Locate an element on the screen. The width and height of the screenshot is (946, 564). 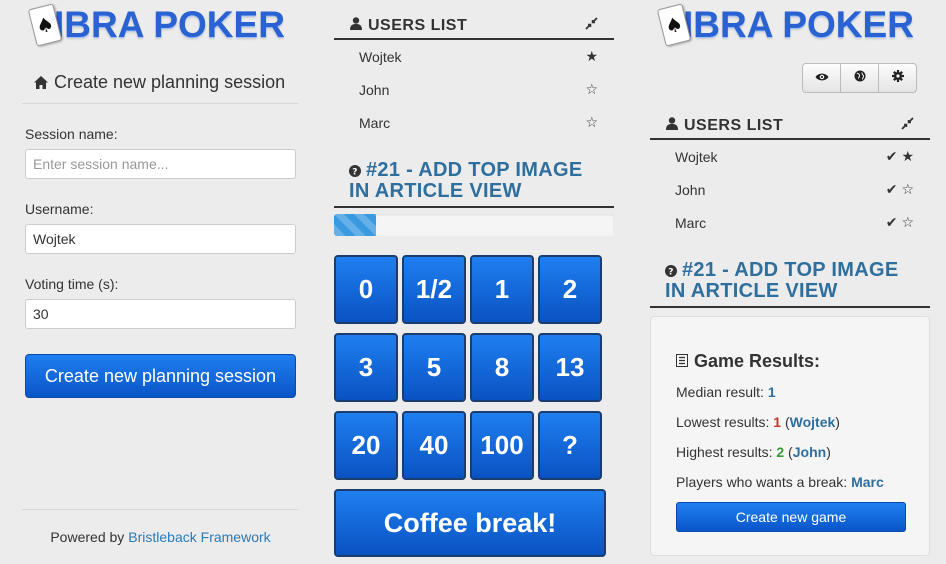
list-icon is located at coordinates (682, 361).